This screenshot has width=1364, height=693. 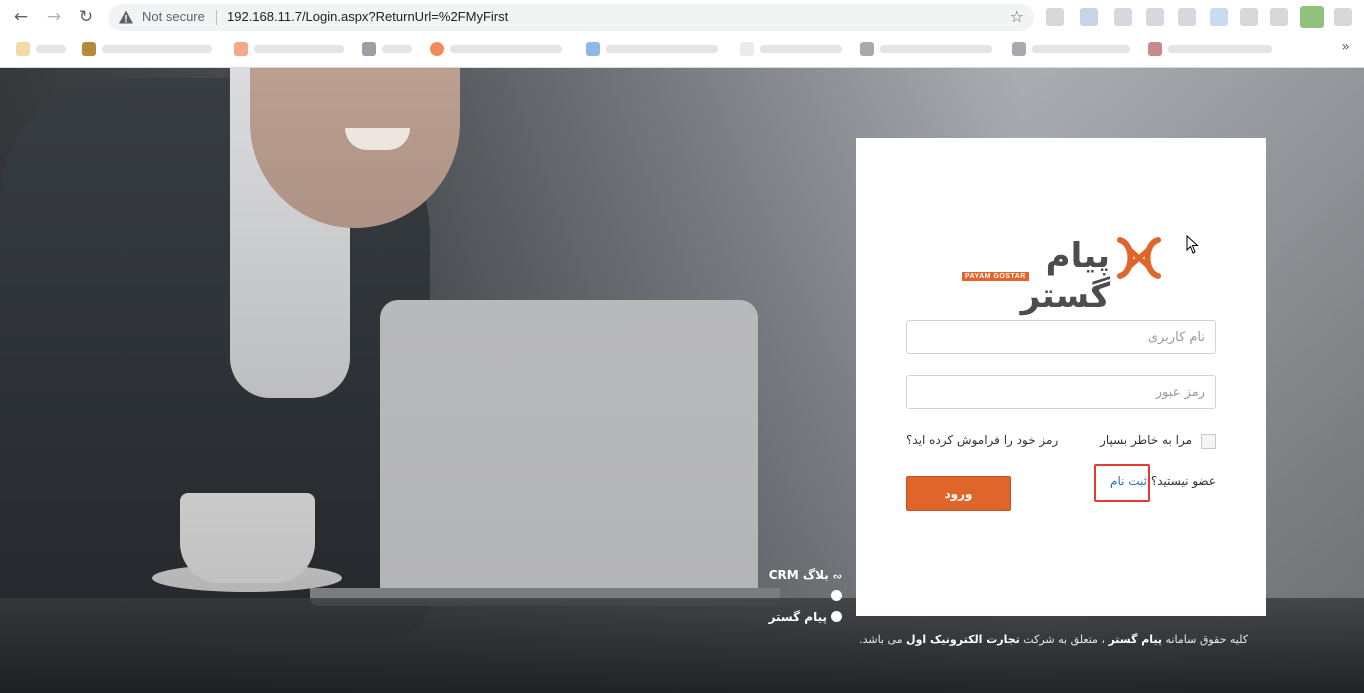 What do you see at coordinates (791, 578) in the screenshot?
I see `blog-link: ∾بلاگ CRM` at bounding box center [791, 578].